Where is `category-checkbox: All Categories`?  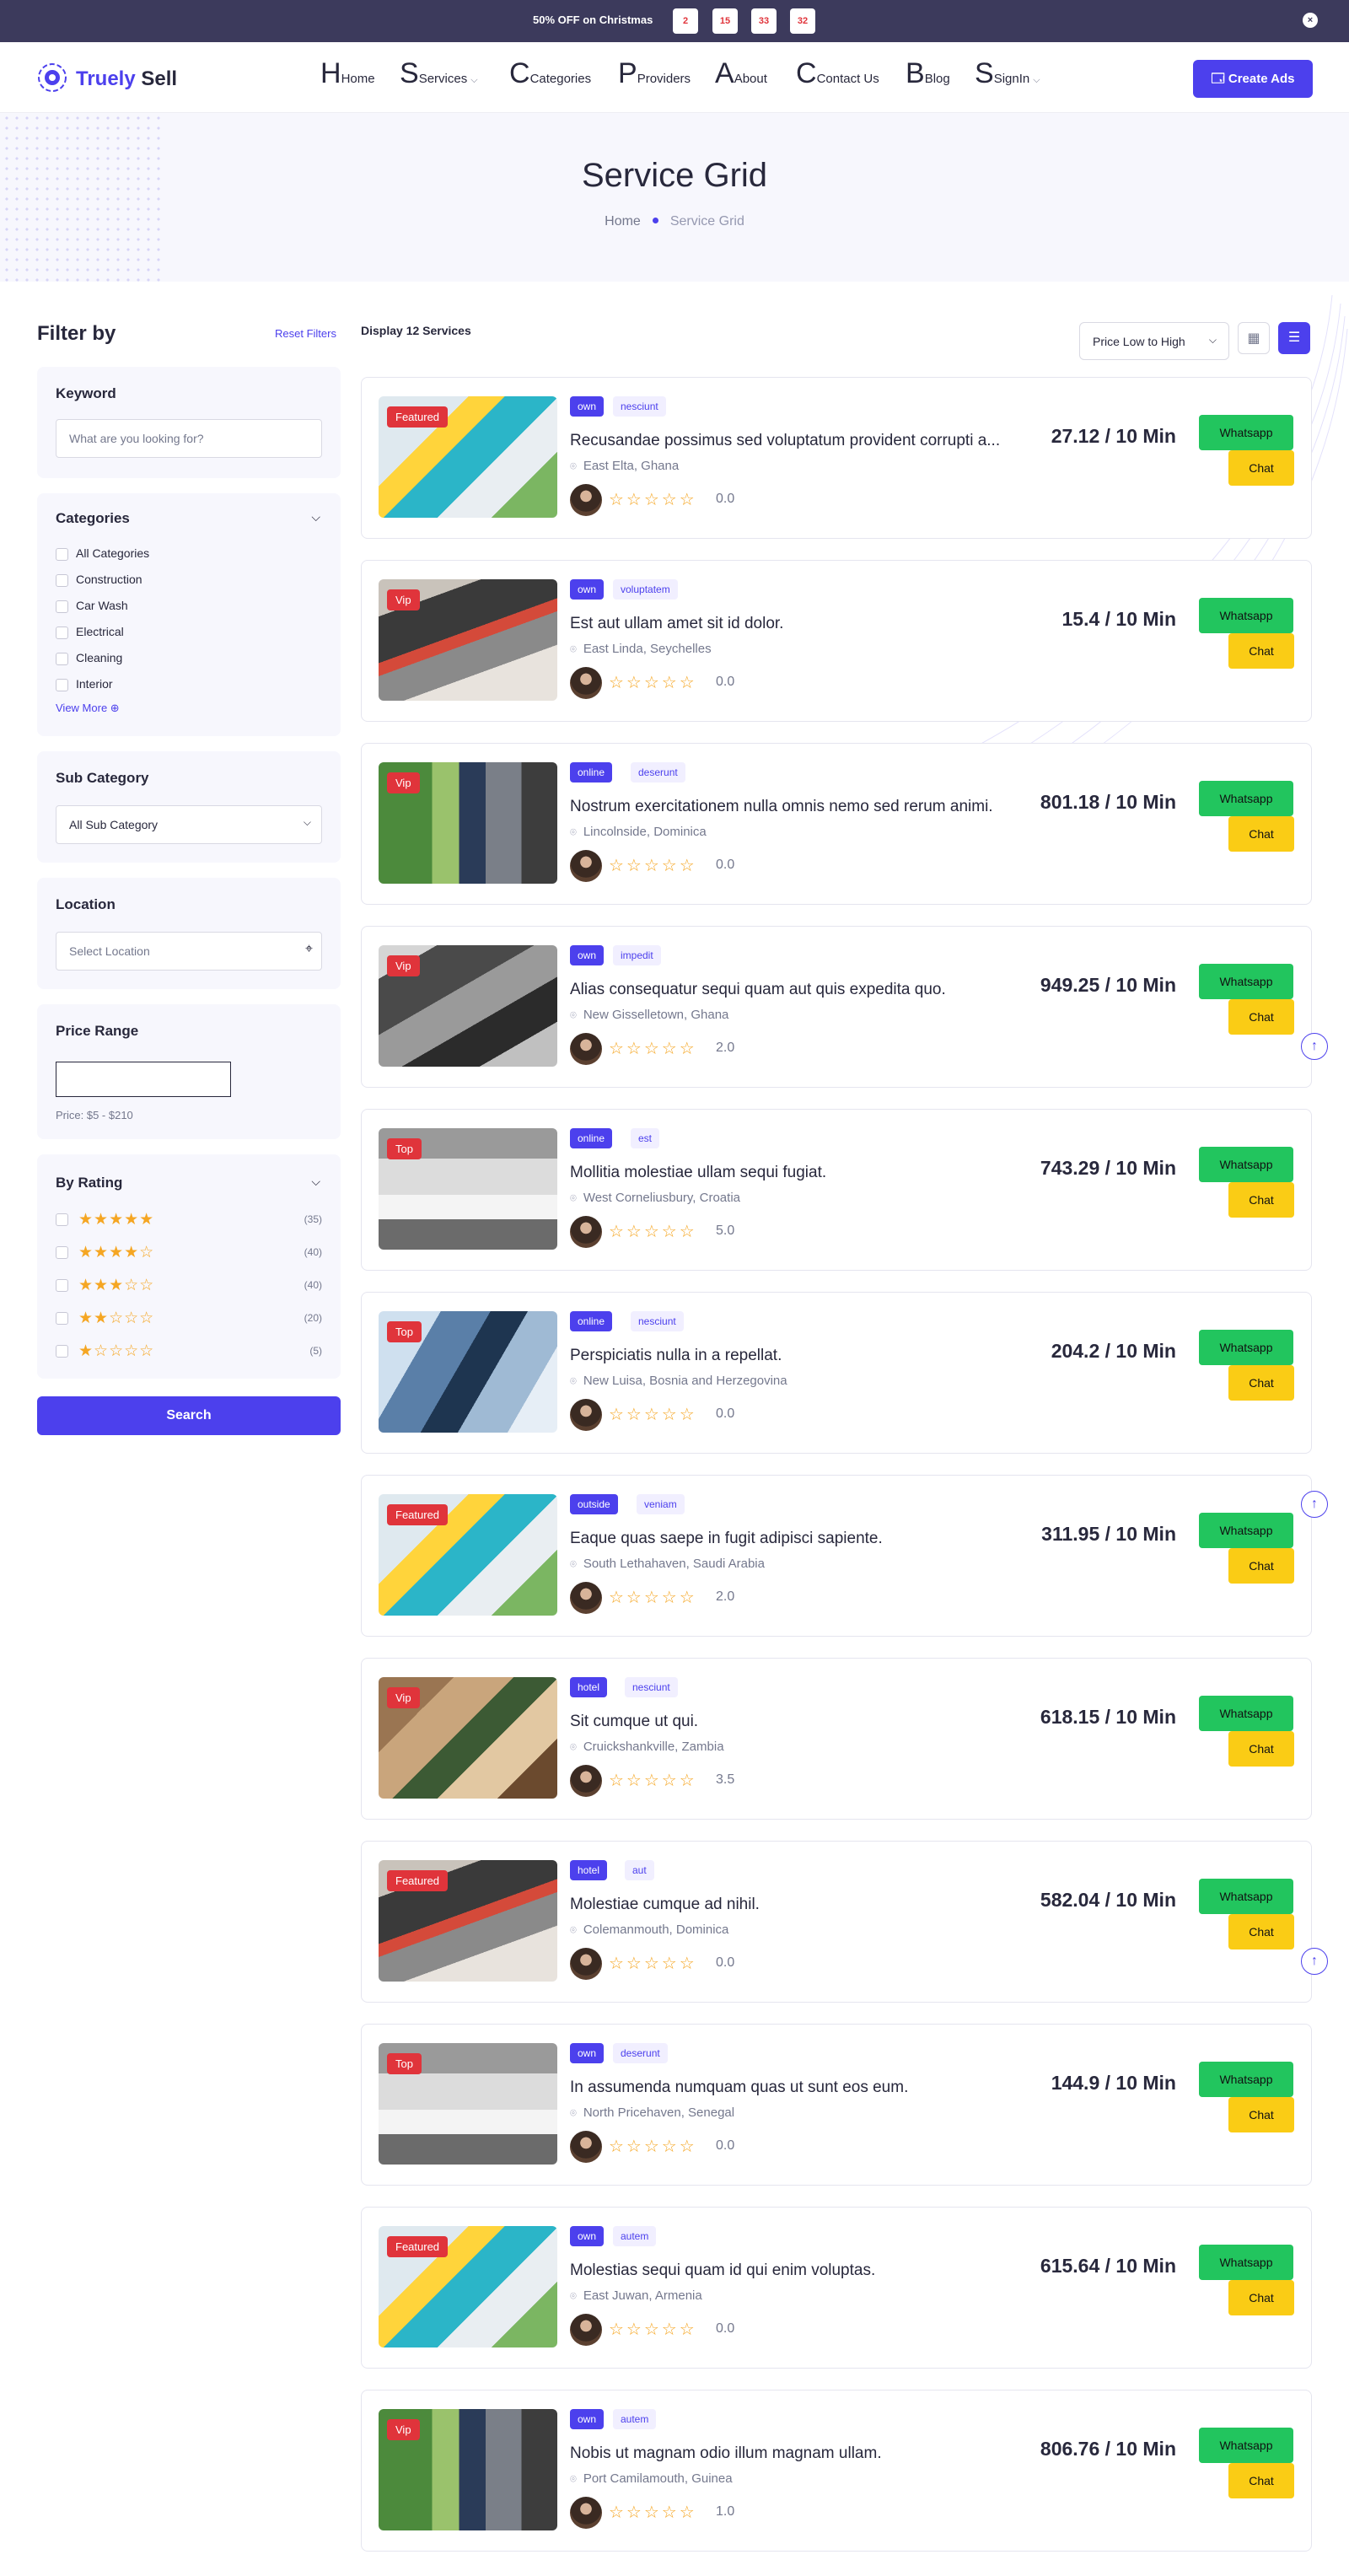
category-checkbox: All Categories is located at coordinates (102, 553).